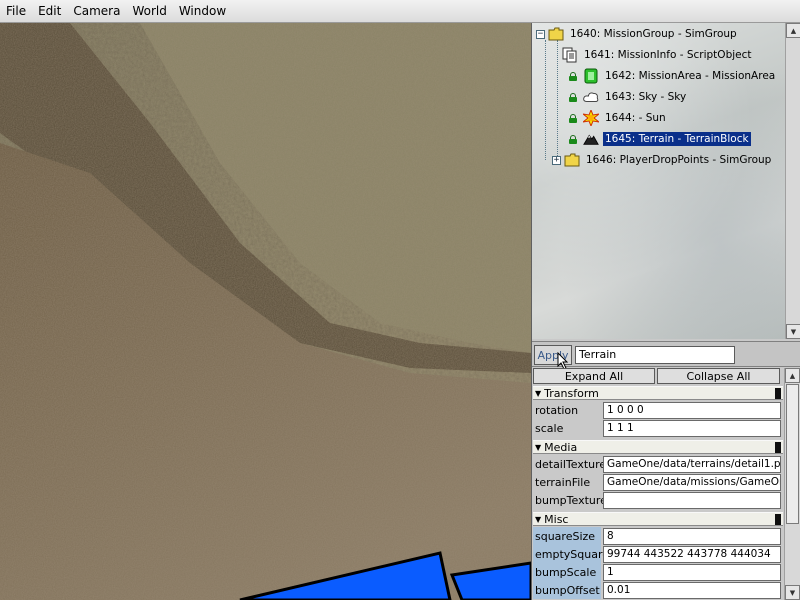 Image resolution: width=800 pixels, height=600 pixels. I want to click on scroll-thumb, so click(792, 454).